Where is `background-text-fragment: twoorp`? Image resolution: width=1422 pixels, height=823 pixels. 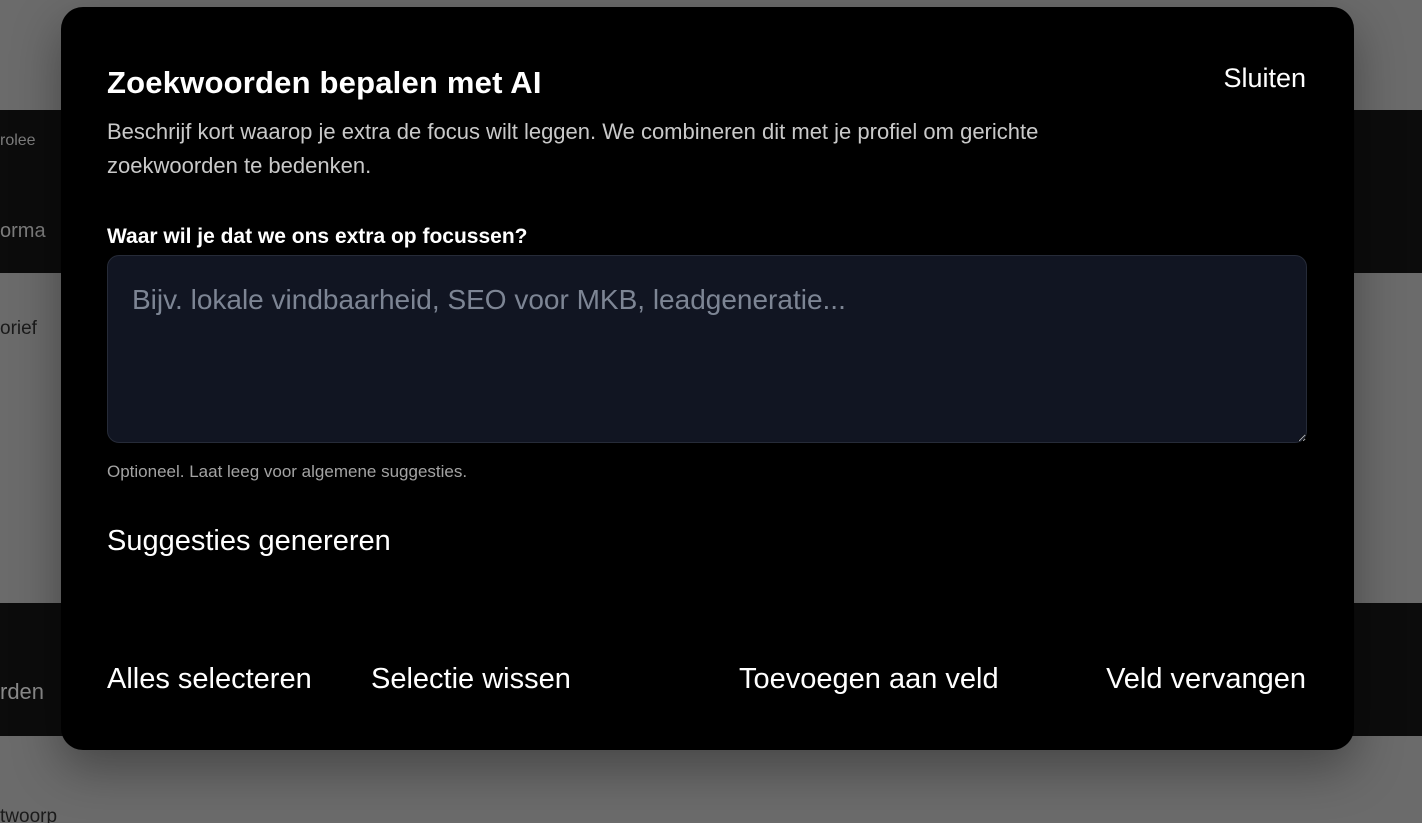 background-text-fragment: twoorp is located at coordinates (29, 814).